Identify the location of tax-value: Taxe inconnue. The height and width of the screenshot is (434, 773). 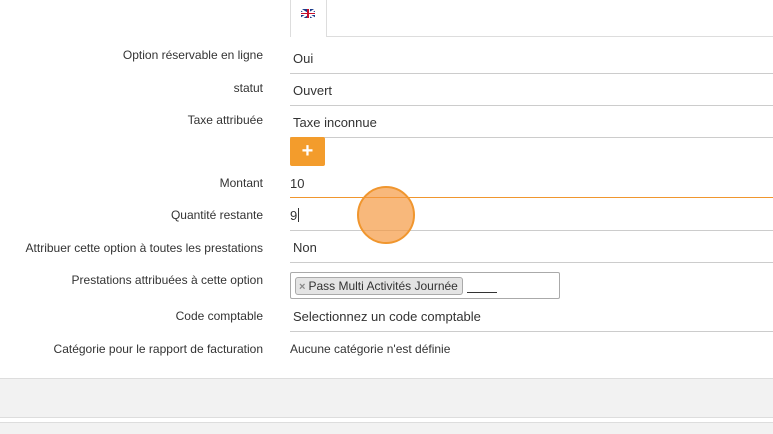
(335, 122).